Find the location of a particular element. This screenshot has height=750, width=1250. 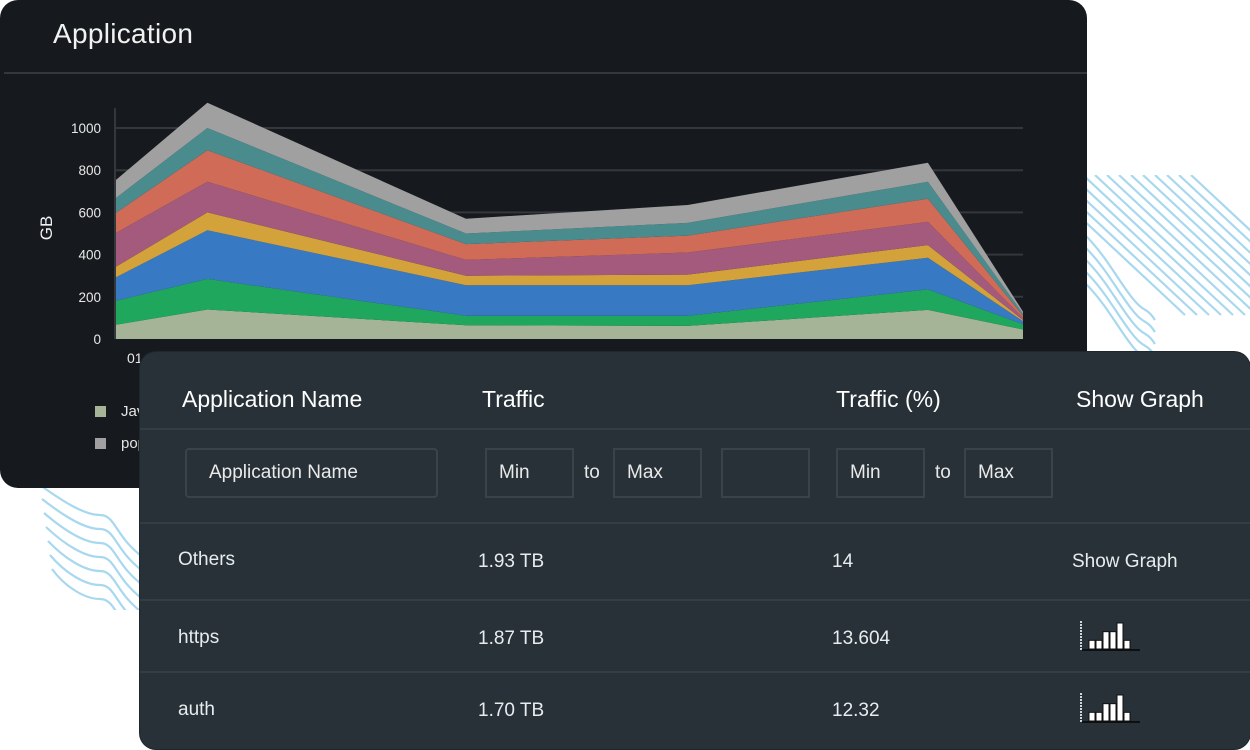

traffic-percent-max-input is located at coordinates (1008, 473).